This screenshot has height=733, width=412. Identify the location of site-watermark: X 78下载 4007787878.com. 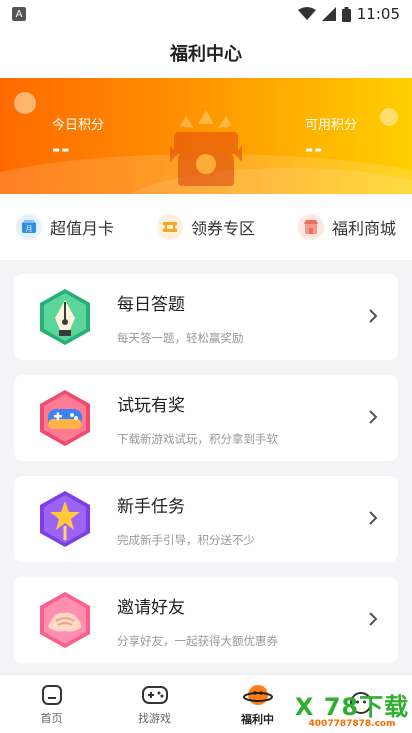
(352, 712).